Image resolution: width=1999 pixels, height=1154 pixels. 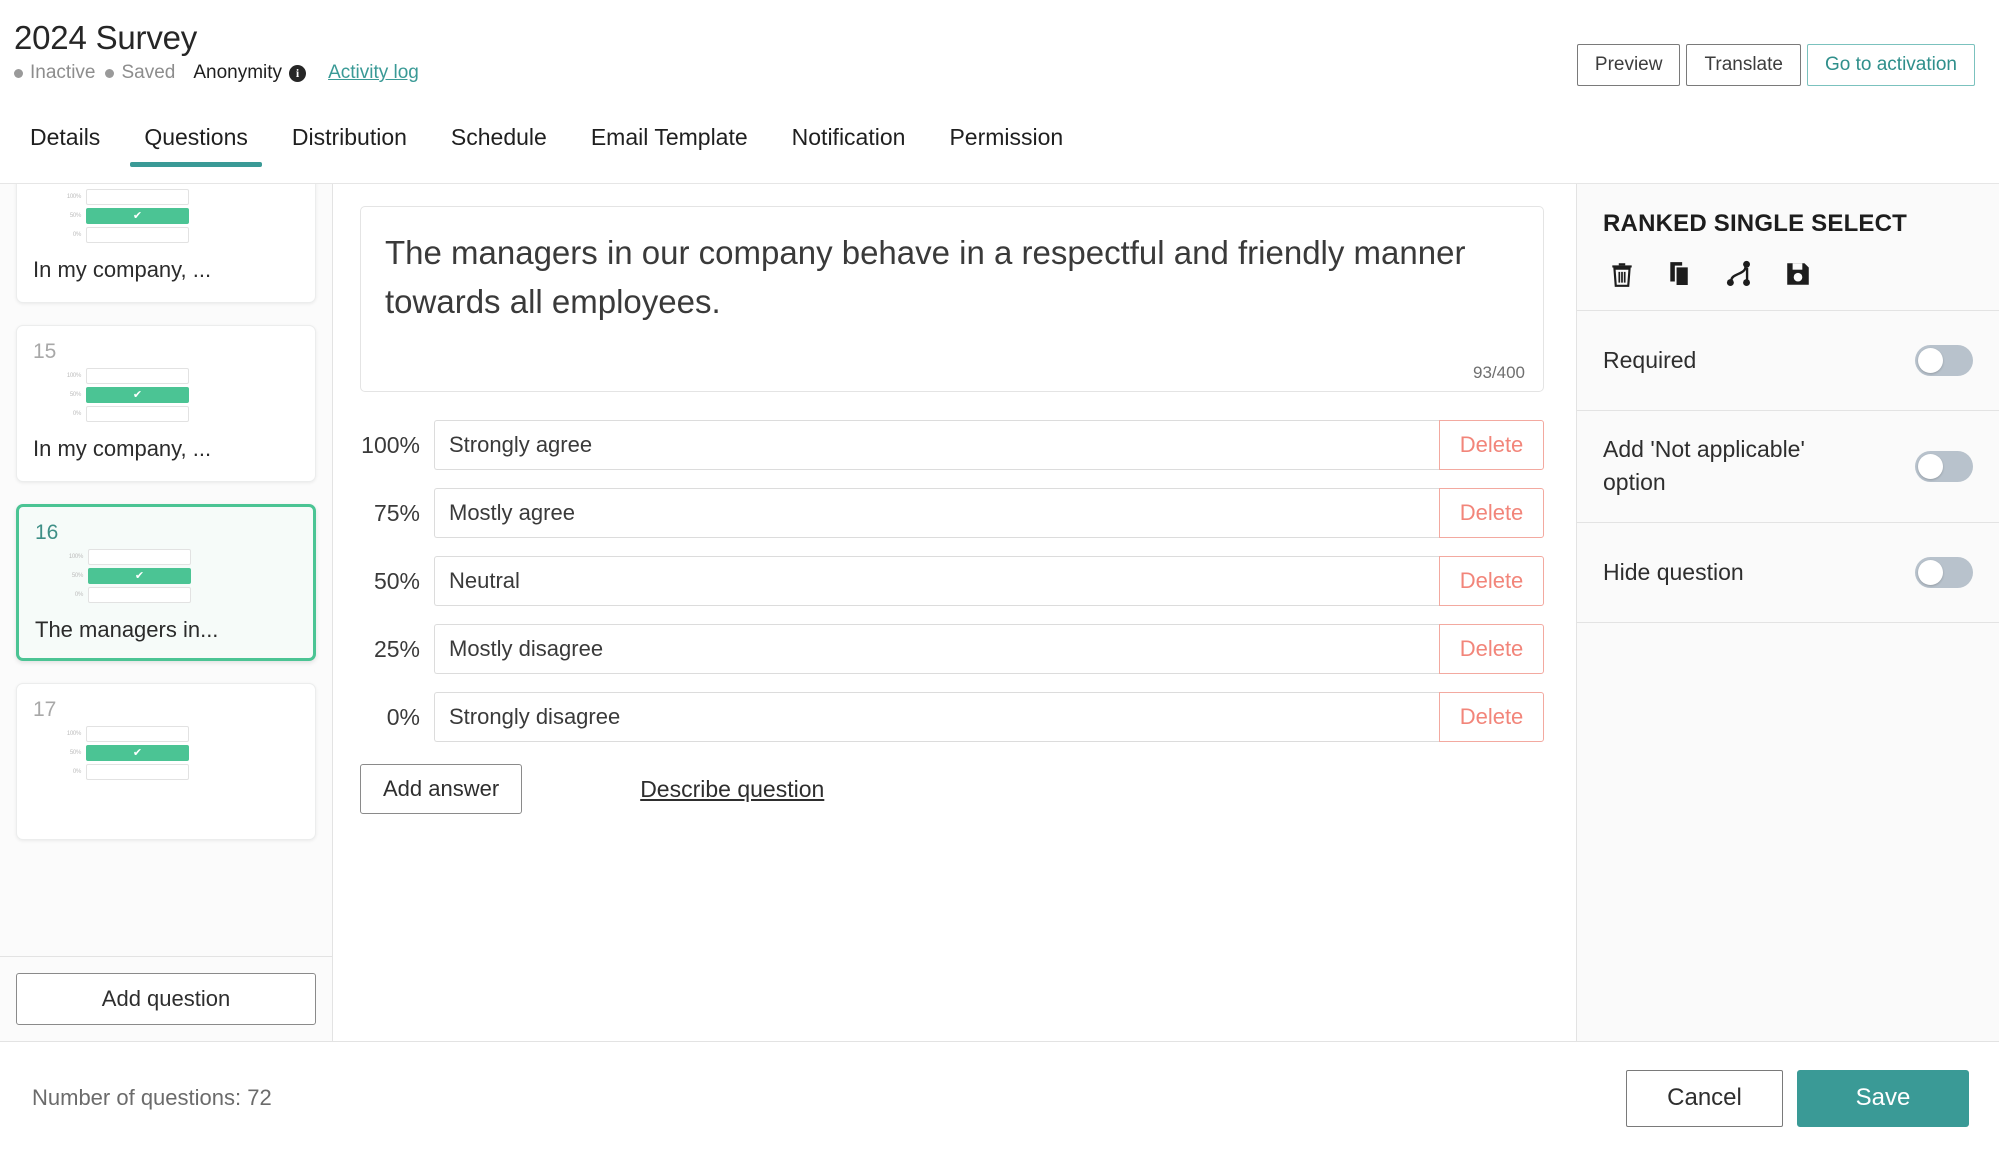 I want to click on answer-percent: 0%, so click(x=403, y=716).